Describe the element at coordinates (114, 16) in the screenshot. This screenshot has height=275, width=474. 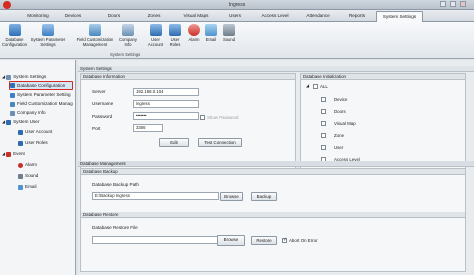
I see `tab-doors: Doors` at that location.